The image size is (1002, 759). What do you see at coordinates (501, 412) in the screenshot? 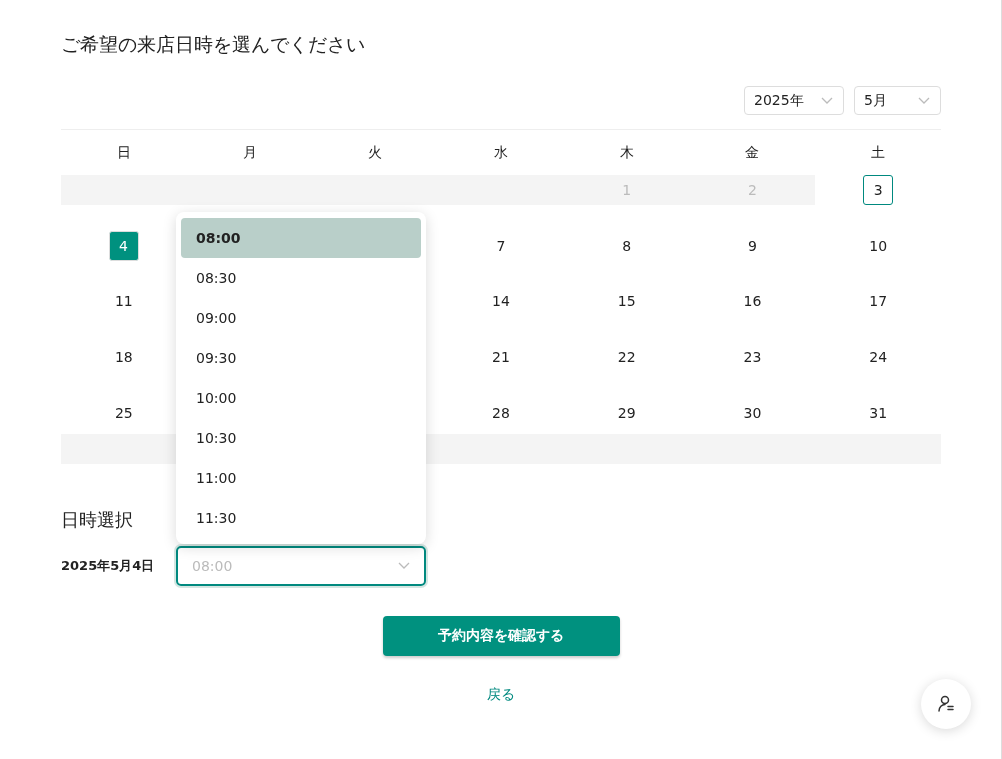
I see `calendar-day: 28` at bounding box center [501, 412].